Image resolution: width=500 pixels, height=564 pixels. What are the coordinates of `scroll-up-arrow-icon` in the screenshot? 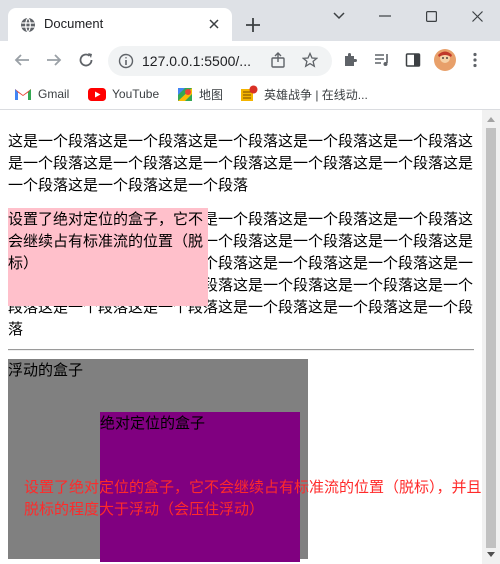 It's located at (491, 119).